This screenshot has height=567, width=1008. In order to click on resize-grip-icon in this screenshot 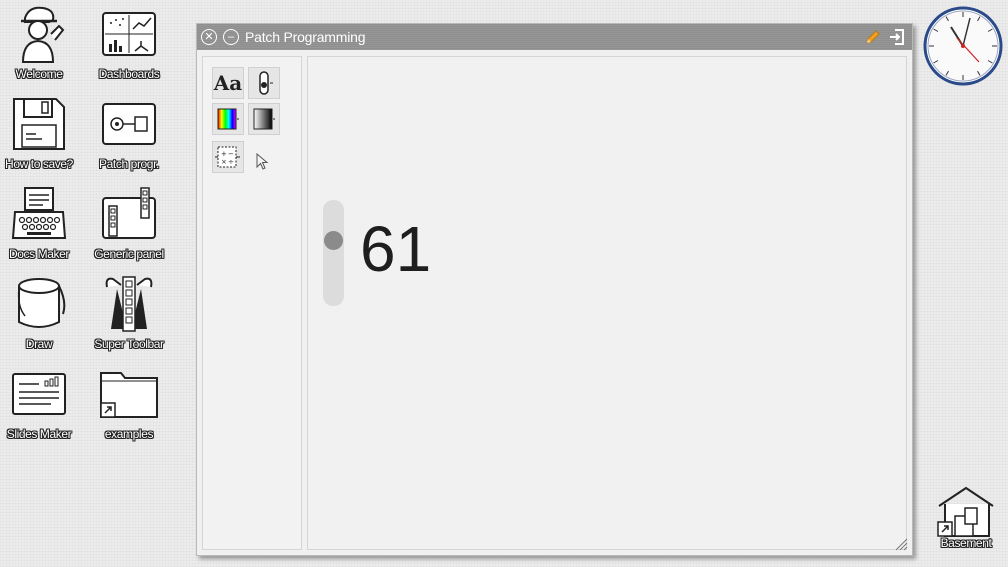, I will do `click(901, 544)`.